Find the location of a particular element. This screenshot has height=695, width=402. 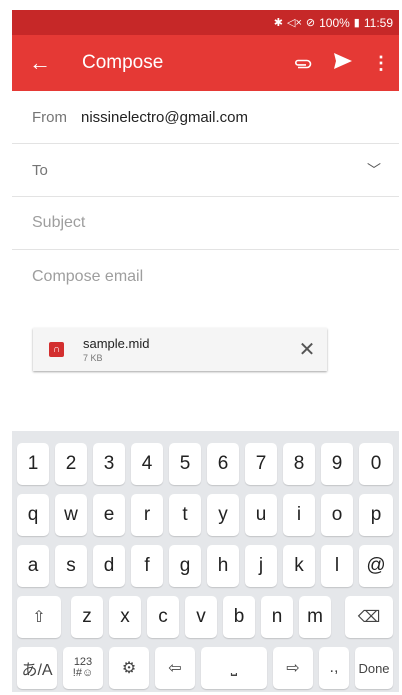

key-e: e is located at coordinates (109, 515).